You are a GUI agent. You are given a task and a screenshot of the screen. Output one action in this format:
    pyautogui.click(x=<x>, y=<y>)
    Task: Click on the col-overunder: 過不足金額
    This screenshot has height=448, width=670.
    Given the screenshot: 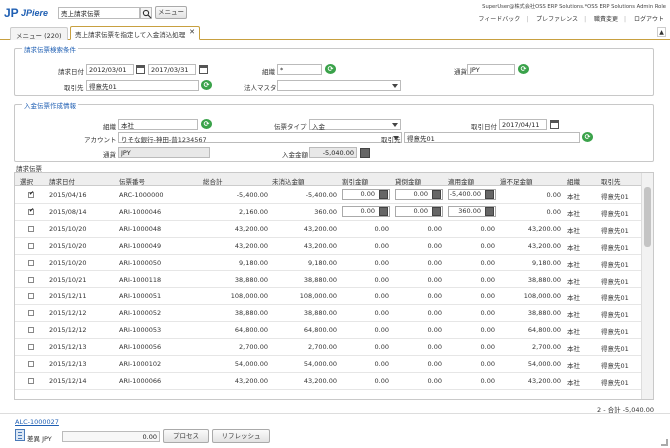 What is the action you would take?
    pyautogui.click(x=516, y=181)
    